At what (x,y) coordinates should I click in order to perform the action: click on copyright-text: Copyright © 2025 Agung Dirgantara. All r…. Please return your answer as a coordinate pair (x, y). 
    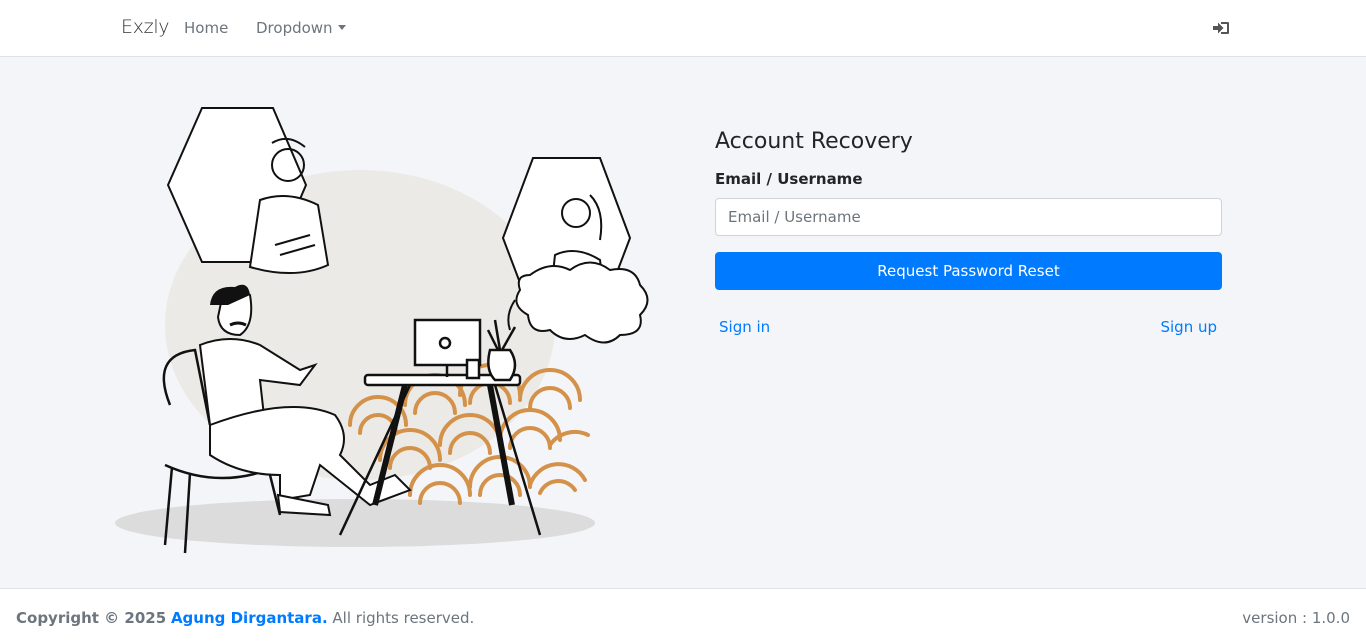
    Looking at the image, I should click on (245, 618).